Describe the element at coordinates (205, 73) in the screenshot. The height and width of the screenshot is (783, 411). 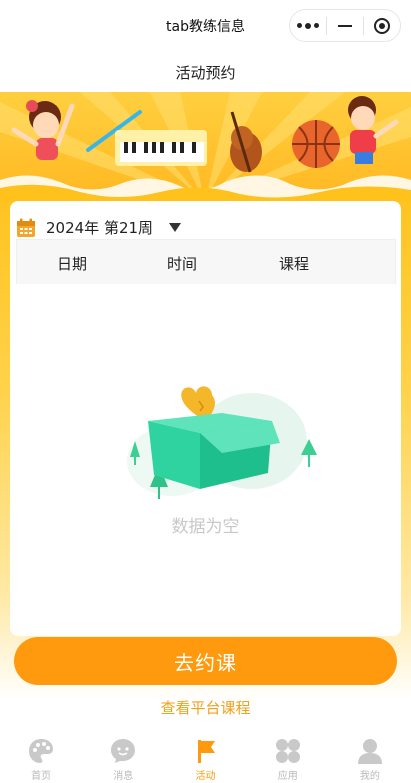
I see `page-heading: 活动预约` at that location.